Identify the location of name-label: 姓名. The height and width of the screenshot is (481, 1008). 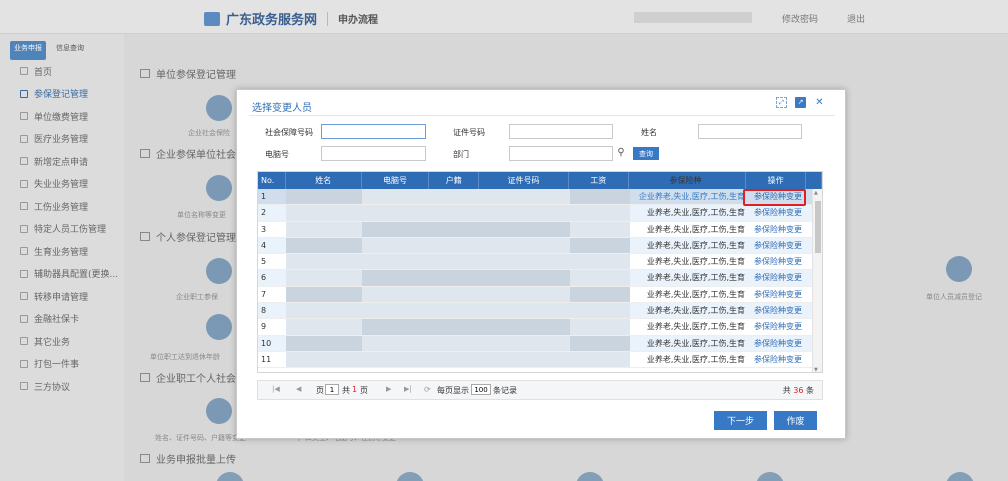
(649, 132).